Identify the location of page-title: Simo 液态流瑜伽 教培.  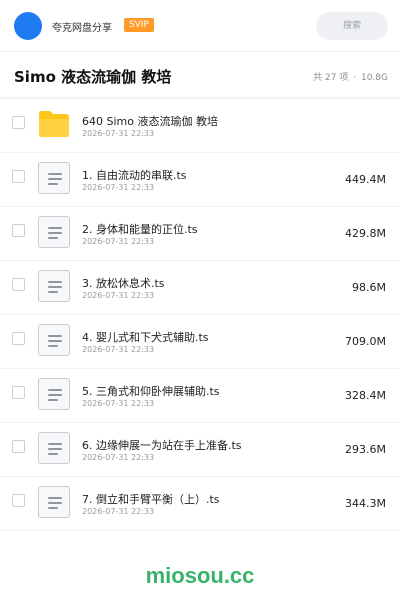
(93, 77).